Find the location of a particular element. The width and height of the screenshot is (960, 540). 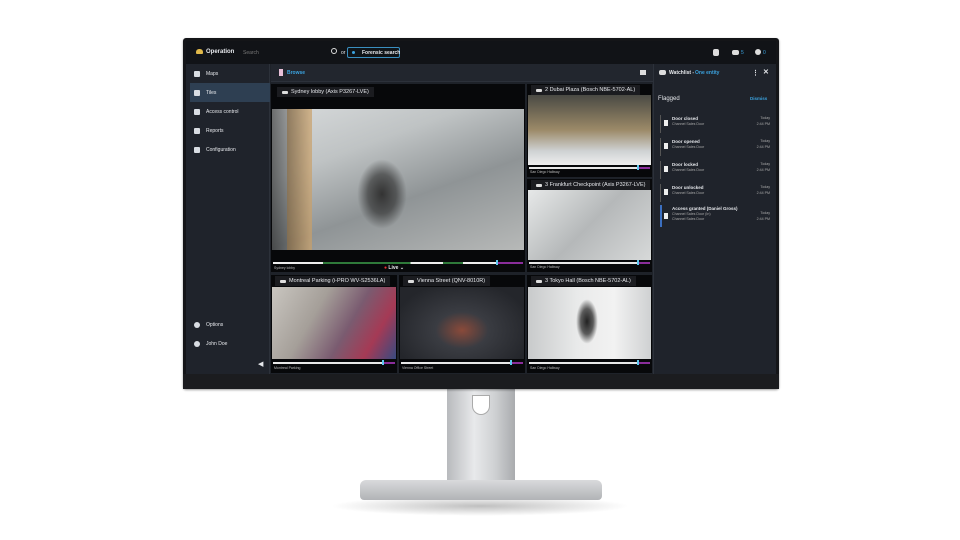

tile-title: 3 Frankfurt Checkpoint (Axis P3267-LVE) is located at coordinates (591, 185).